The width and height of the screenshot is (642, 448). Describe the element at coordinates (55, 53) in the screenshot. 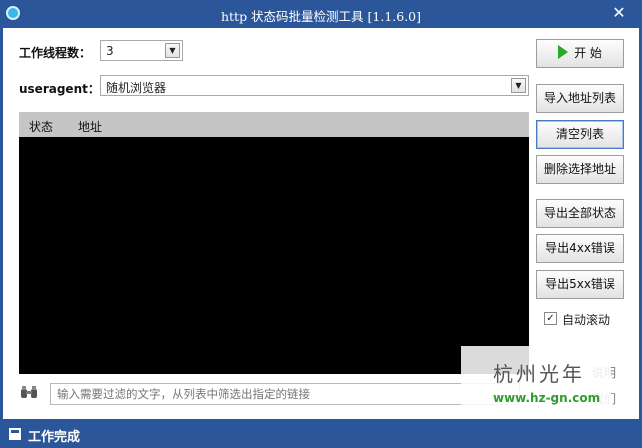

I see `threads-label: 工作线程数：` at that location.